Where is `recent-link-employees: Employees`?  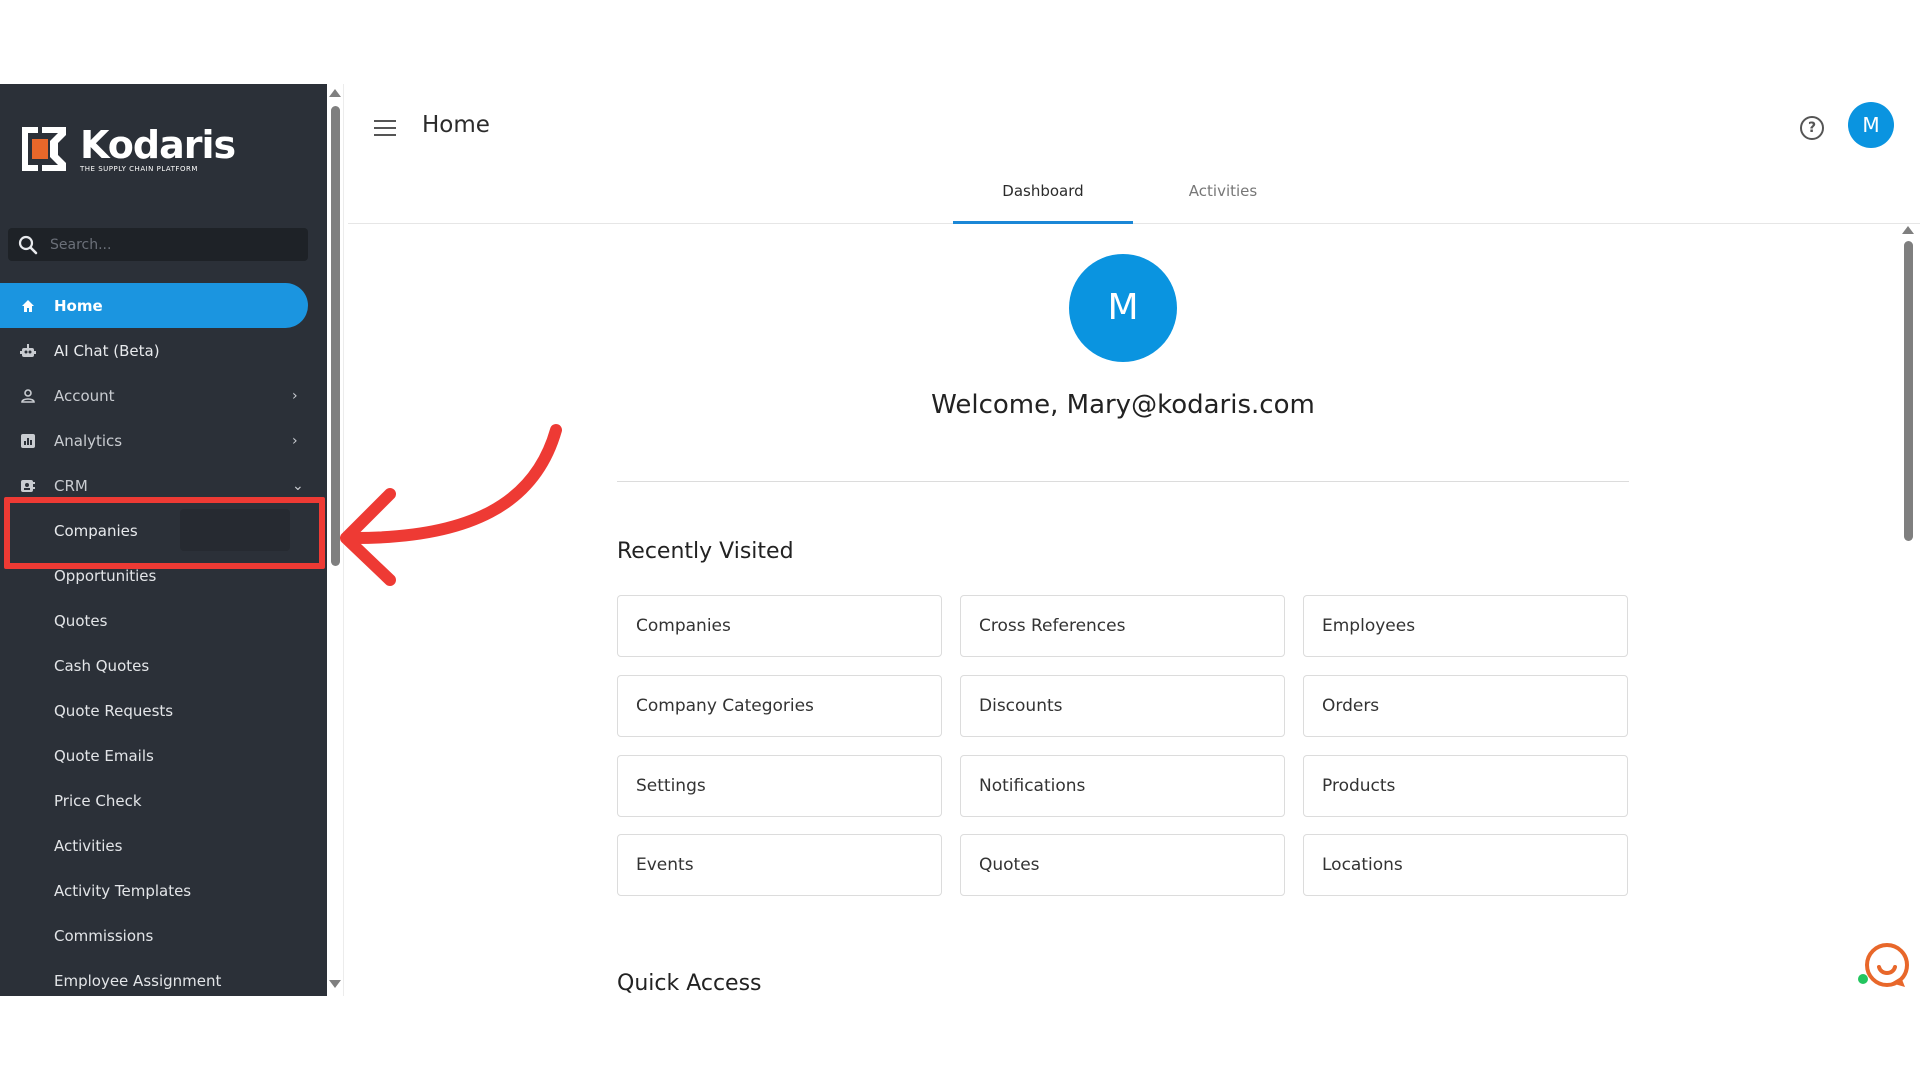
recent-link-employees: Employees is located at coordinates (1465, 626).